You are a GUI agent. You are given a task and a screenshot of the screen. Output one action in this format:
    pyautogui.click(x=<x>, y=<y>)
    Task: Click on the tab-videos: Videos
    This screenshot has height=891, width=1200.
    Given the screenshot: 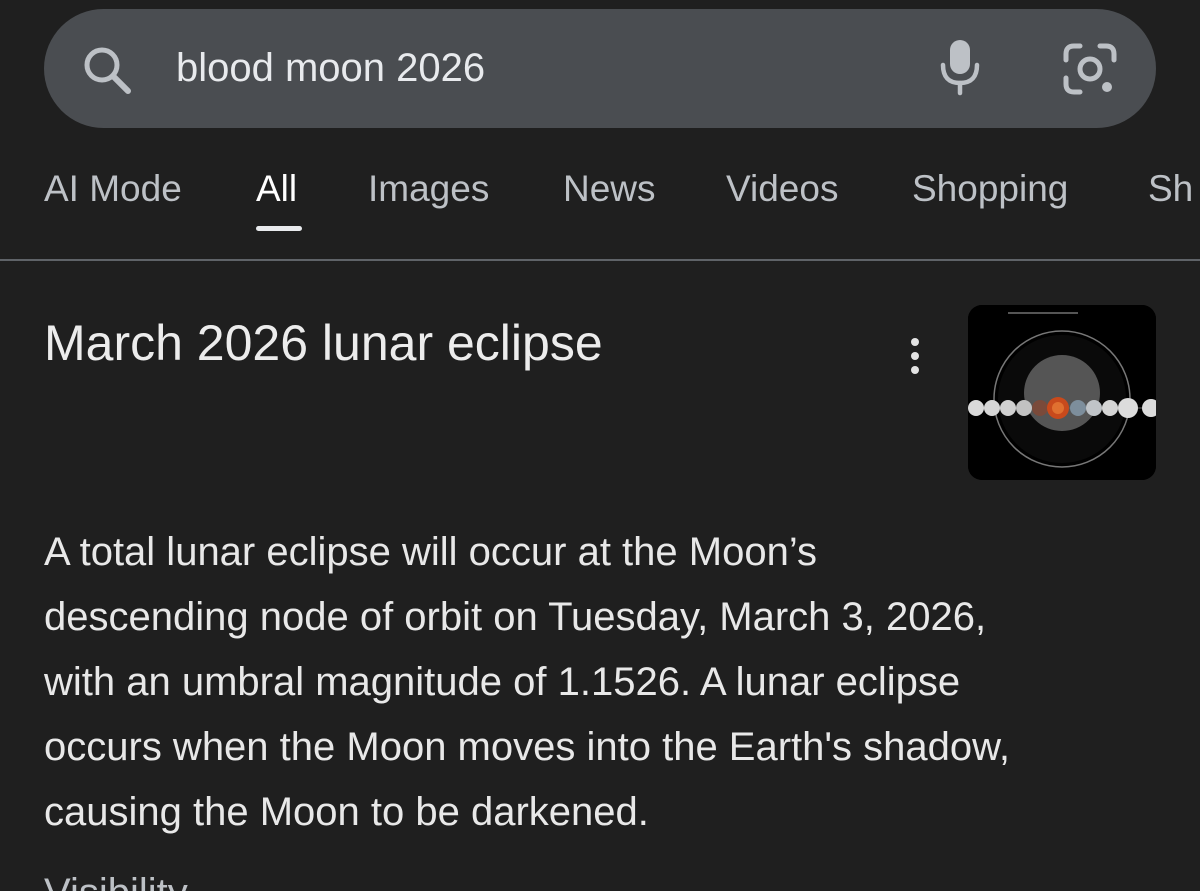 What is the action you would take?
    pyautogui.click(x=782, y=189)
    